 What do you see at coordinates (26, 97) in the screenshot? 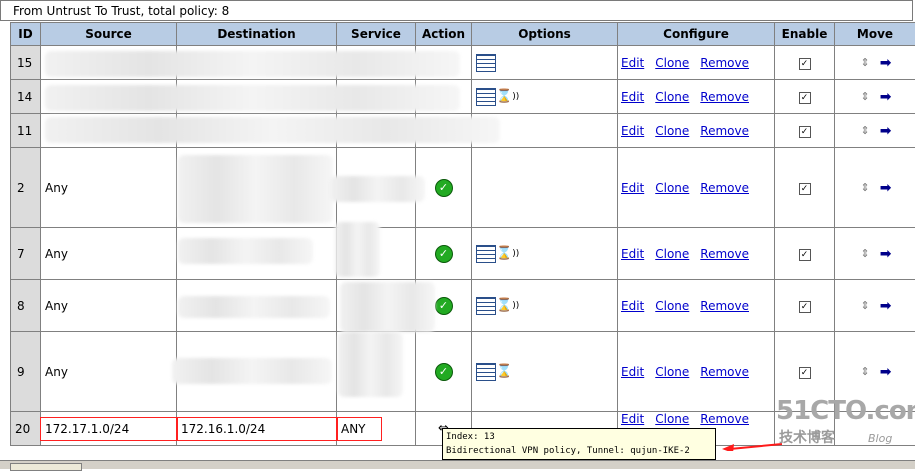
I see `row-id: 14` at bounding box center [26, 97].